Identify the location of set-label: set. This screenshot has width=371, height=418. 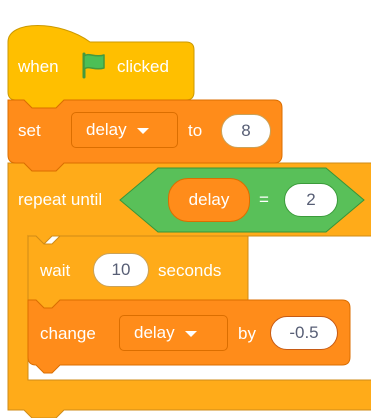
(29, 130).